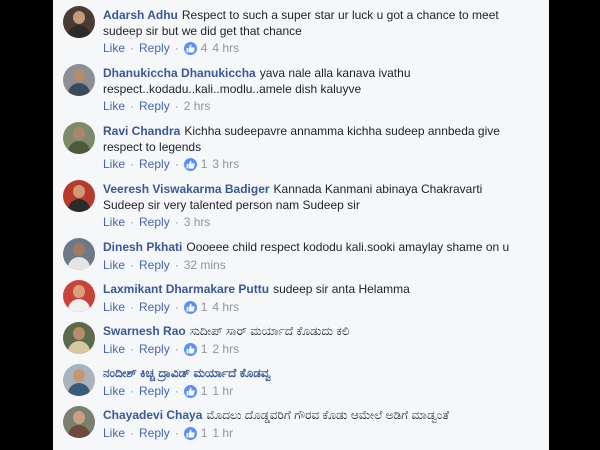 Image resolution: width=600 pixels, height=450 pixels. I want to click on comment-actions: Like · Reply · 1 3 hrs, so click(171, 164).